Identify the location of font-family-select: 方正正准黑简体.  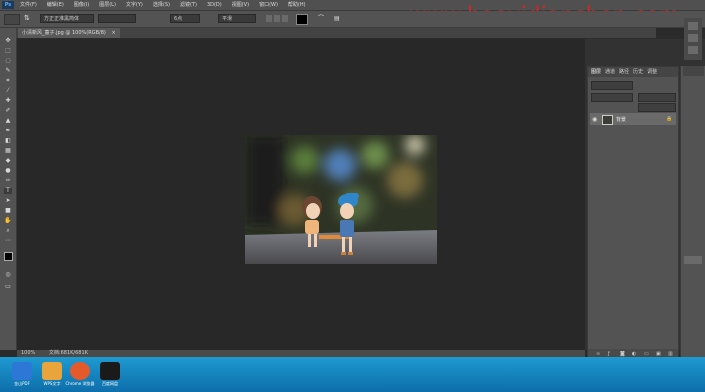
(67, 18).